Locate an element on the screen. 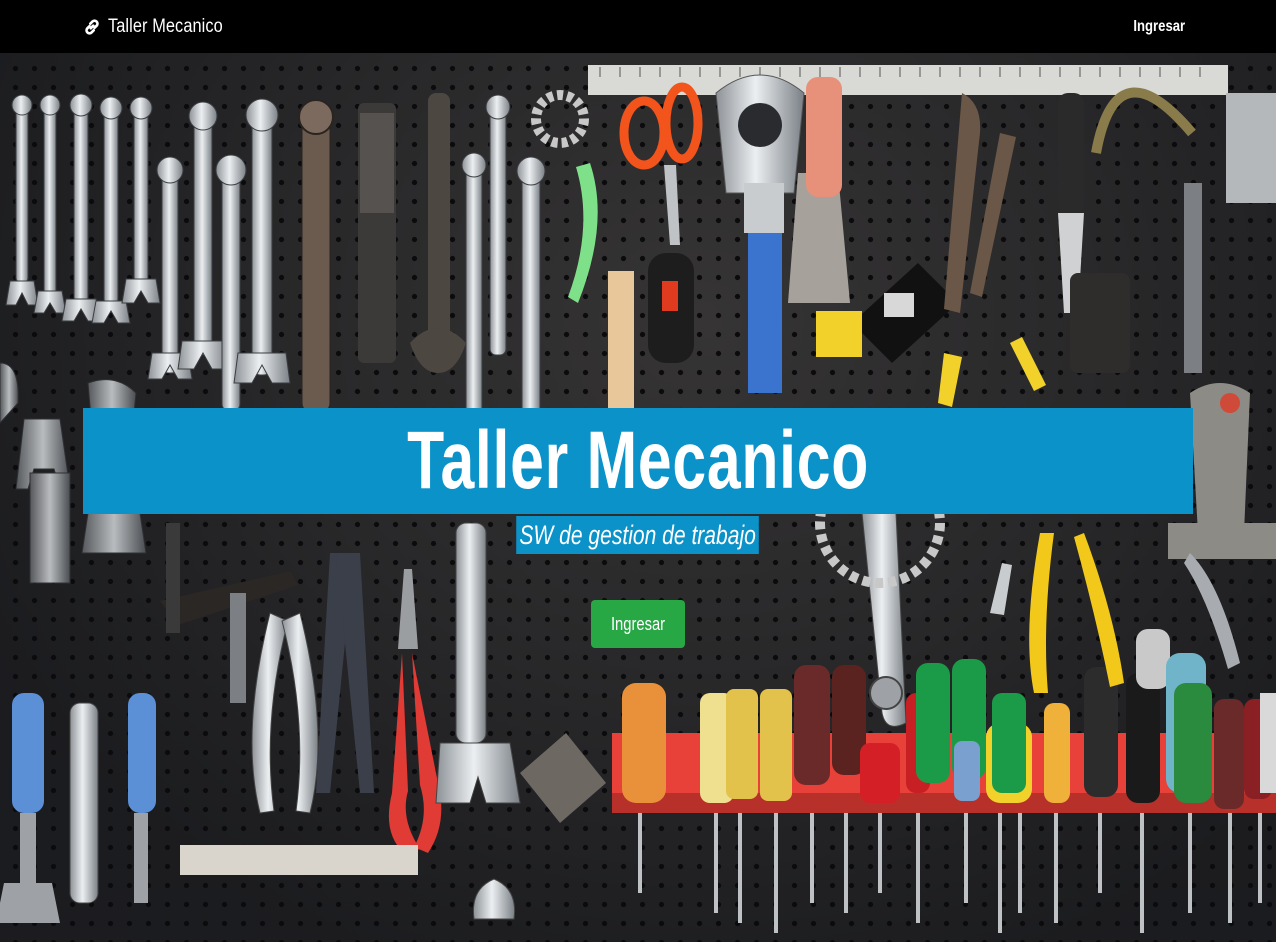 The height and width of the screenshot is (942, 1276). login-button-label: Ingresar is located at coordinates (638, 623).